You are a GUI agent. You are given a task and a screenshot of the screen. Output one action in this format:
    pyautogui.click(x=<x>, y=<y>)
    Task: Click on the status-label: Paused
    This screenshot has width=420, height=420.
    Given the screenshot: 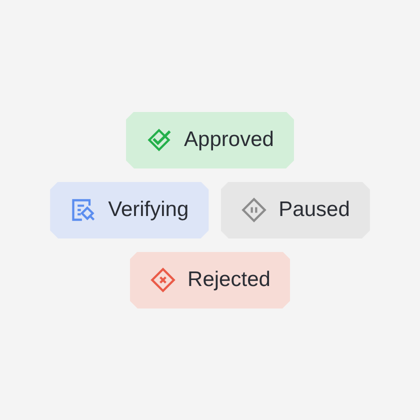 What is the action you would take?
    pyautogui.click(x=314, y=210)
    